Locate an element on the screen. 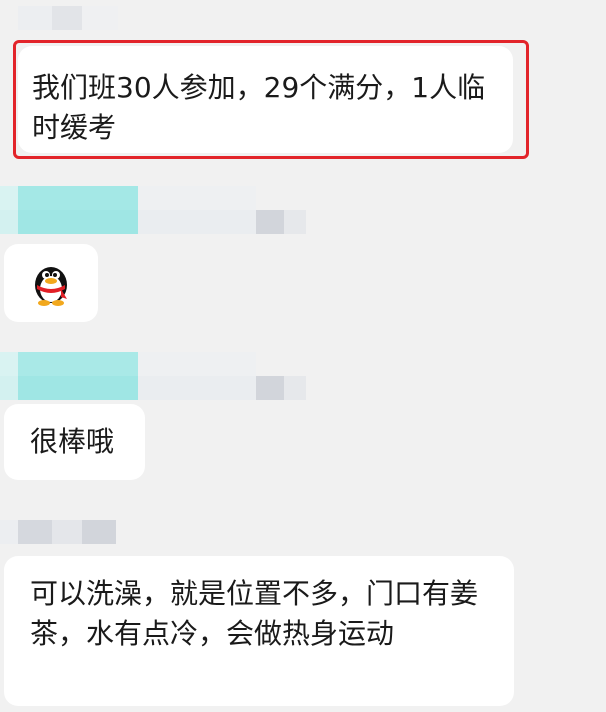 This screenshot has width=606, height=712. sticker-bubble is located at coordinates (51, 283).